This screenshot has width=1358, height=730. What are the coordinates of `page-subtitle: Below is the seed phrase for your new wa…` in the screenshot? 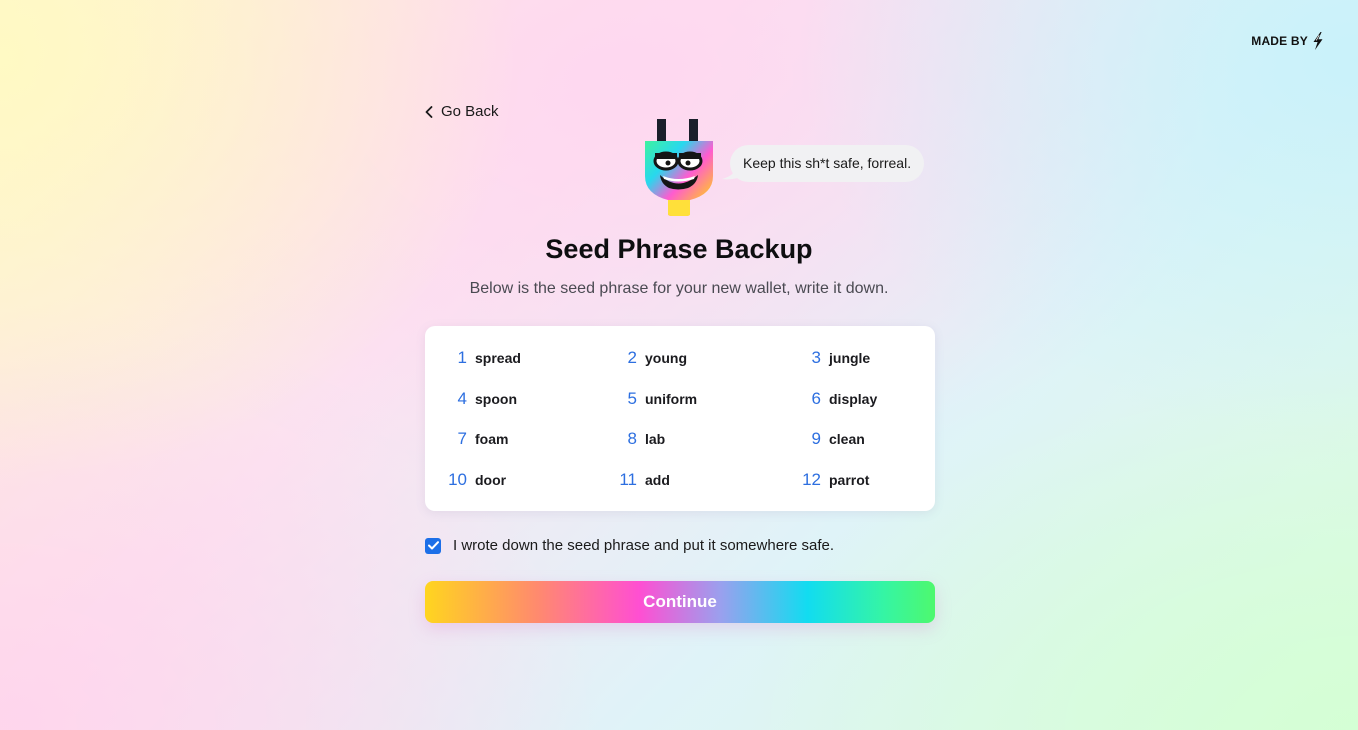 It's located at (679, 288).